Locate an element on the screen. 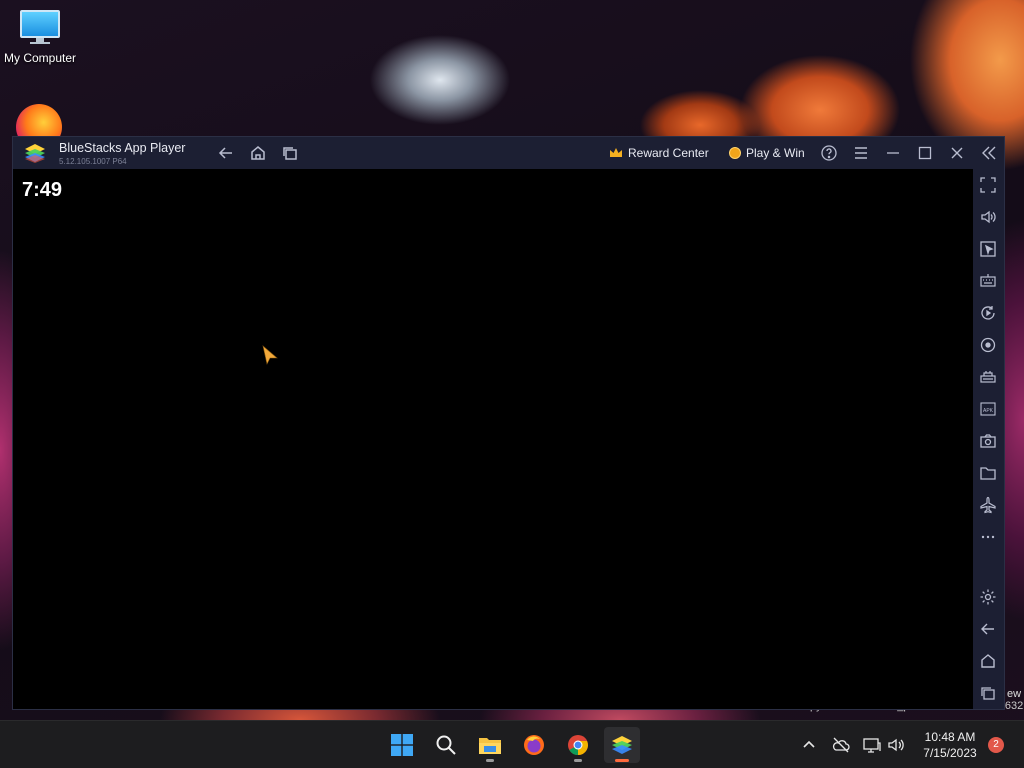  file-explorer-button is located at coordinates (490, 745).